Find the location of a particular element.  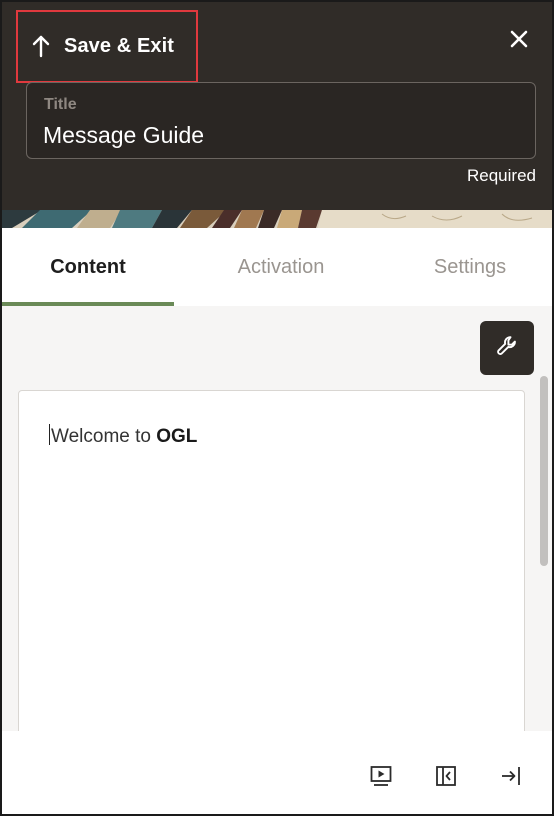

tab-settings: Settings is located at coordinates (470, 267).